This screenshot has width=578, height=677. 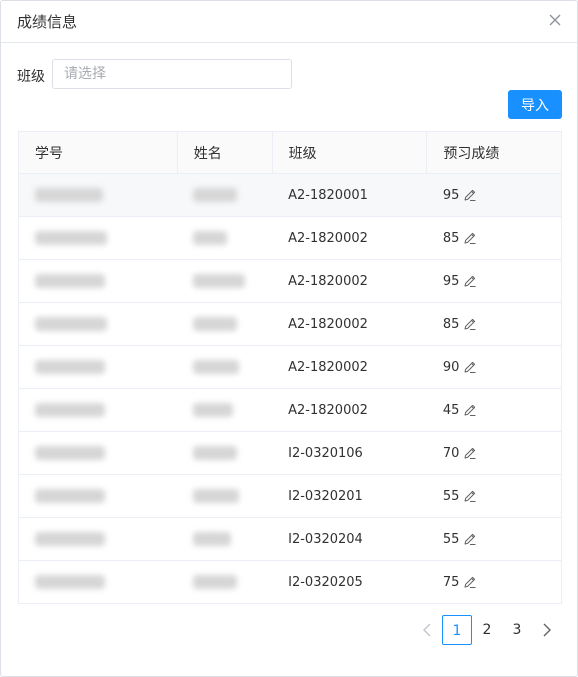 I want to click on table-row: A2-1820002 95, so click(x=290, y=281).